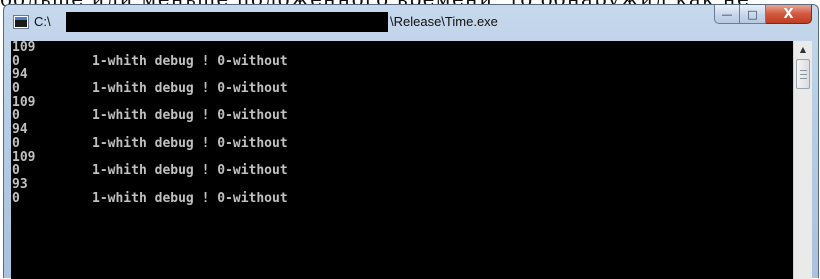 Image resolution: width=820 pixels, height=279 pixels. I want to click on caption-buttons: — □ X, so click(763, 15).